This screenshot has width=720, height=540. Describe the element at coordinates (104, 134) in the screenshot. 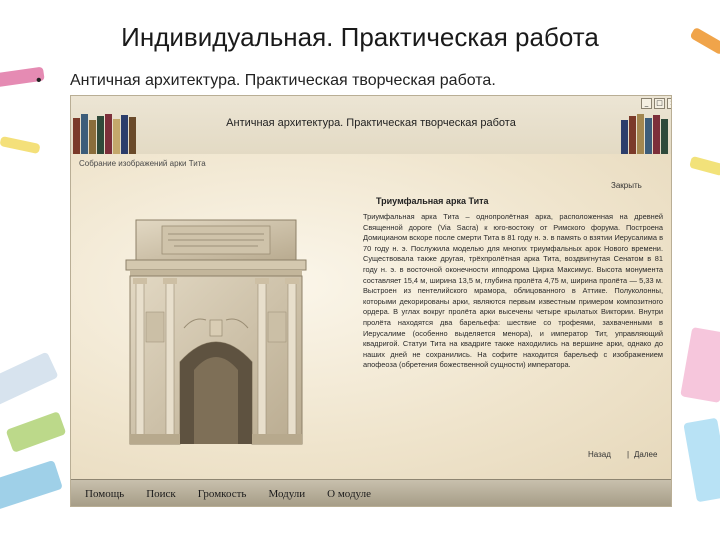

I see `bookshelf-left-icon` at that location.